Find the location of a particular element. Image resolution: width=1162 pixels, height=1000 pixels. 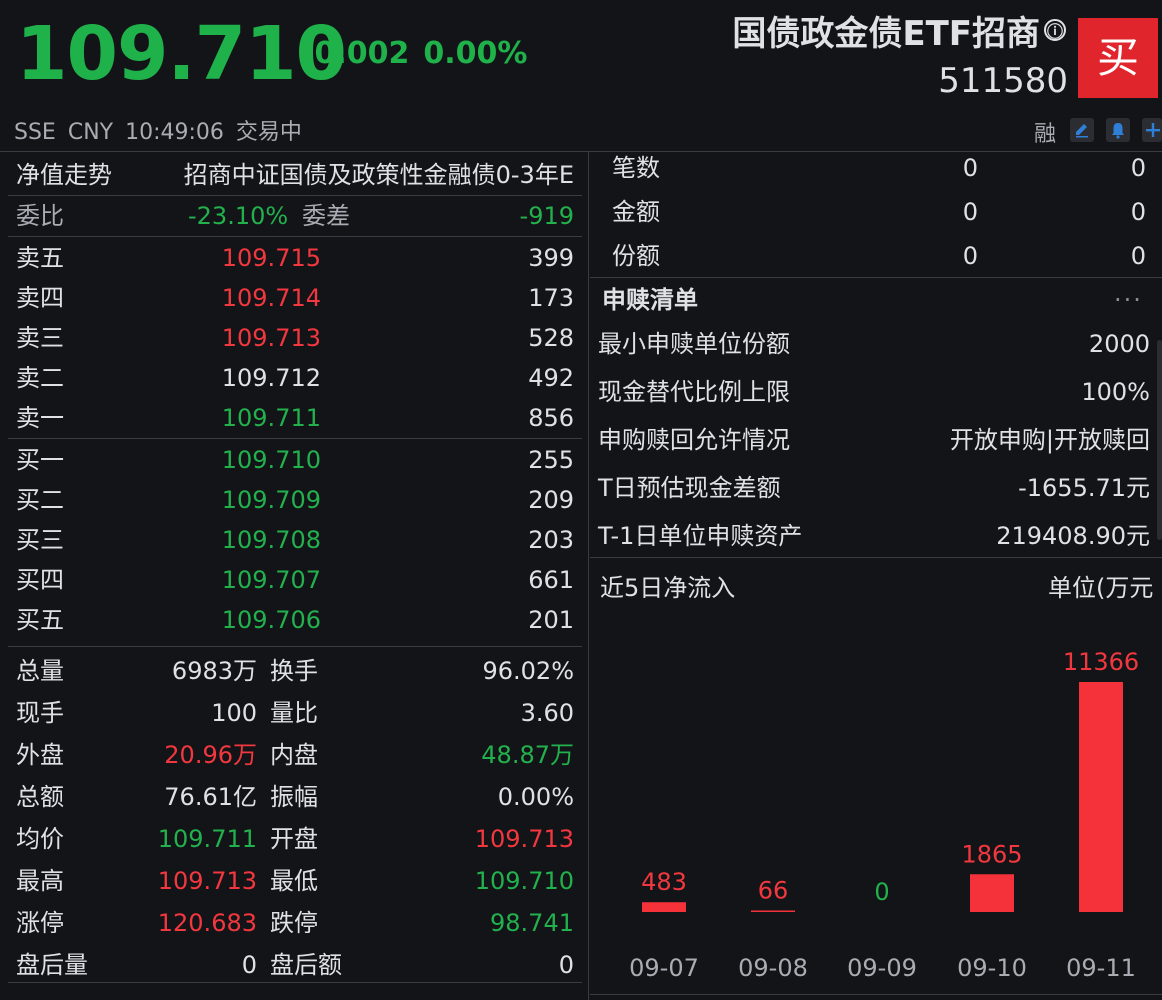

nav-row: 净值走势 招商中证国债及政策性金融债0-3年E is located at coordinates (295, 175).